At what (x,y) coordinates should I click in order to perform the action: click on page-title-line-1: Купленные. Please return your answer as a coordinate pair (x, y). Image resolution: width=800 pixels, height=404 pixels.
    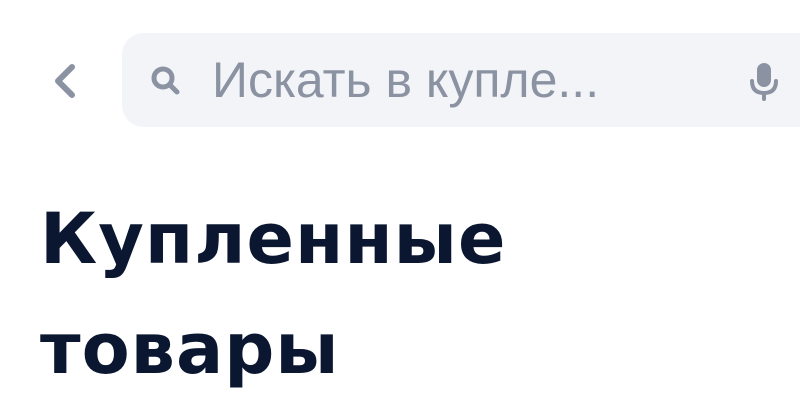
    Looking at the image, I should click on (273, 239).